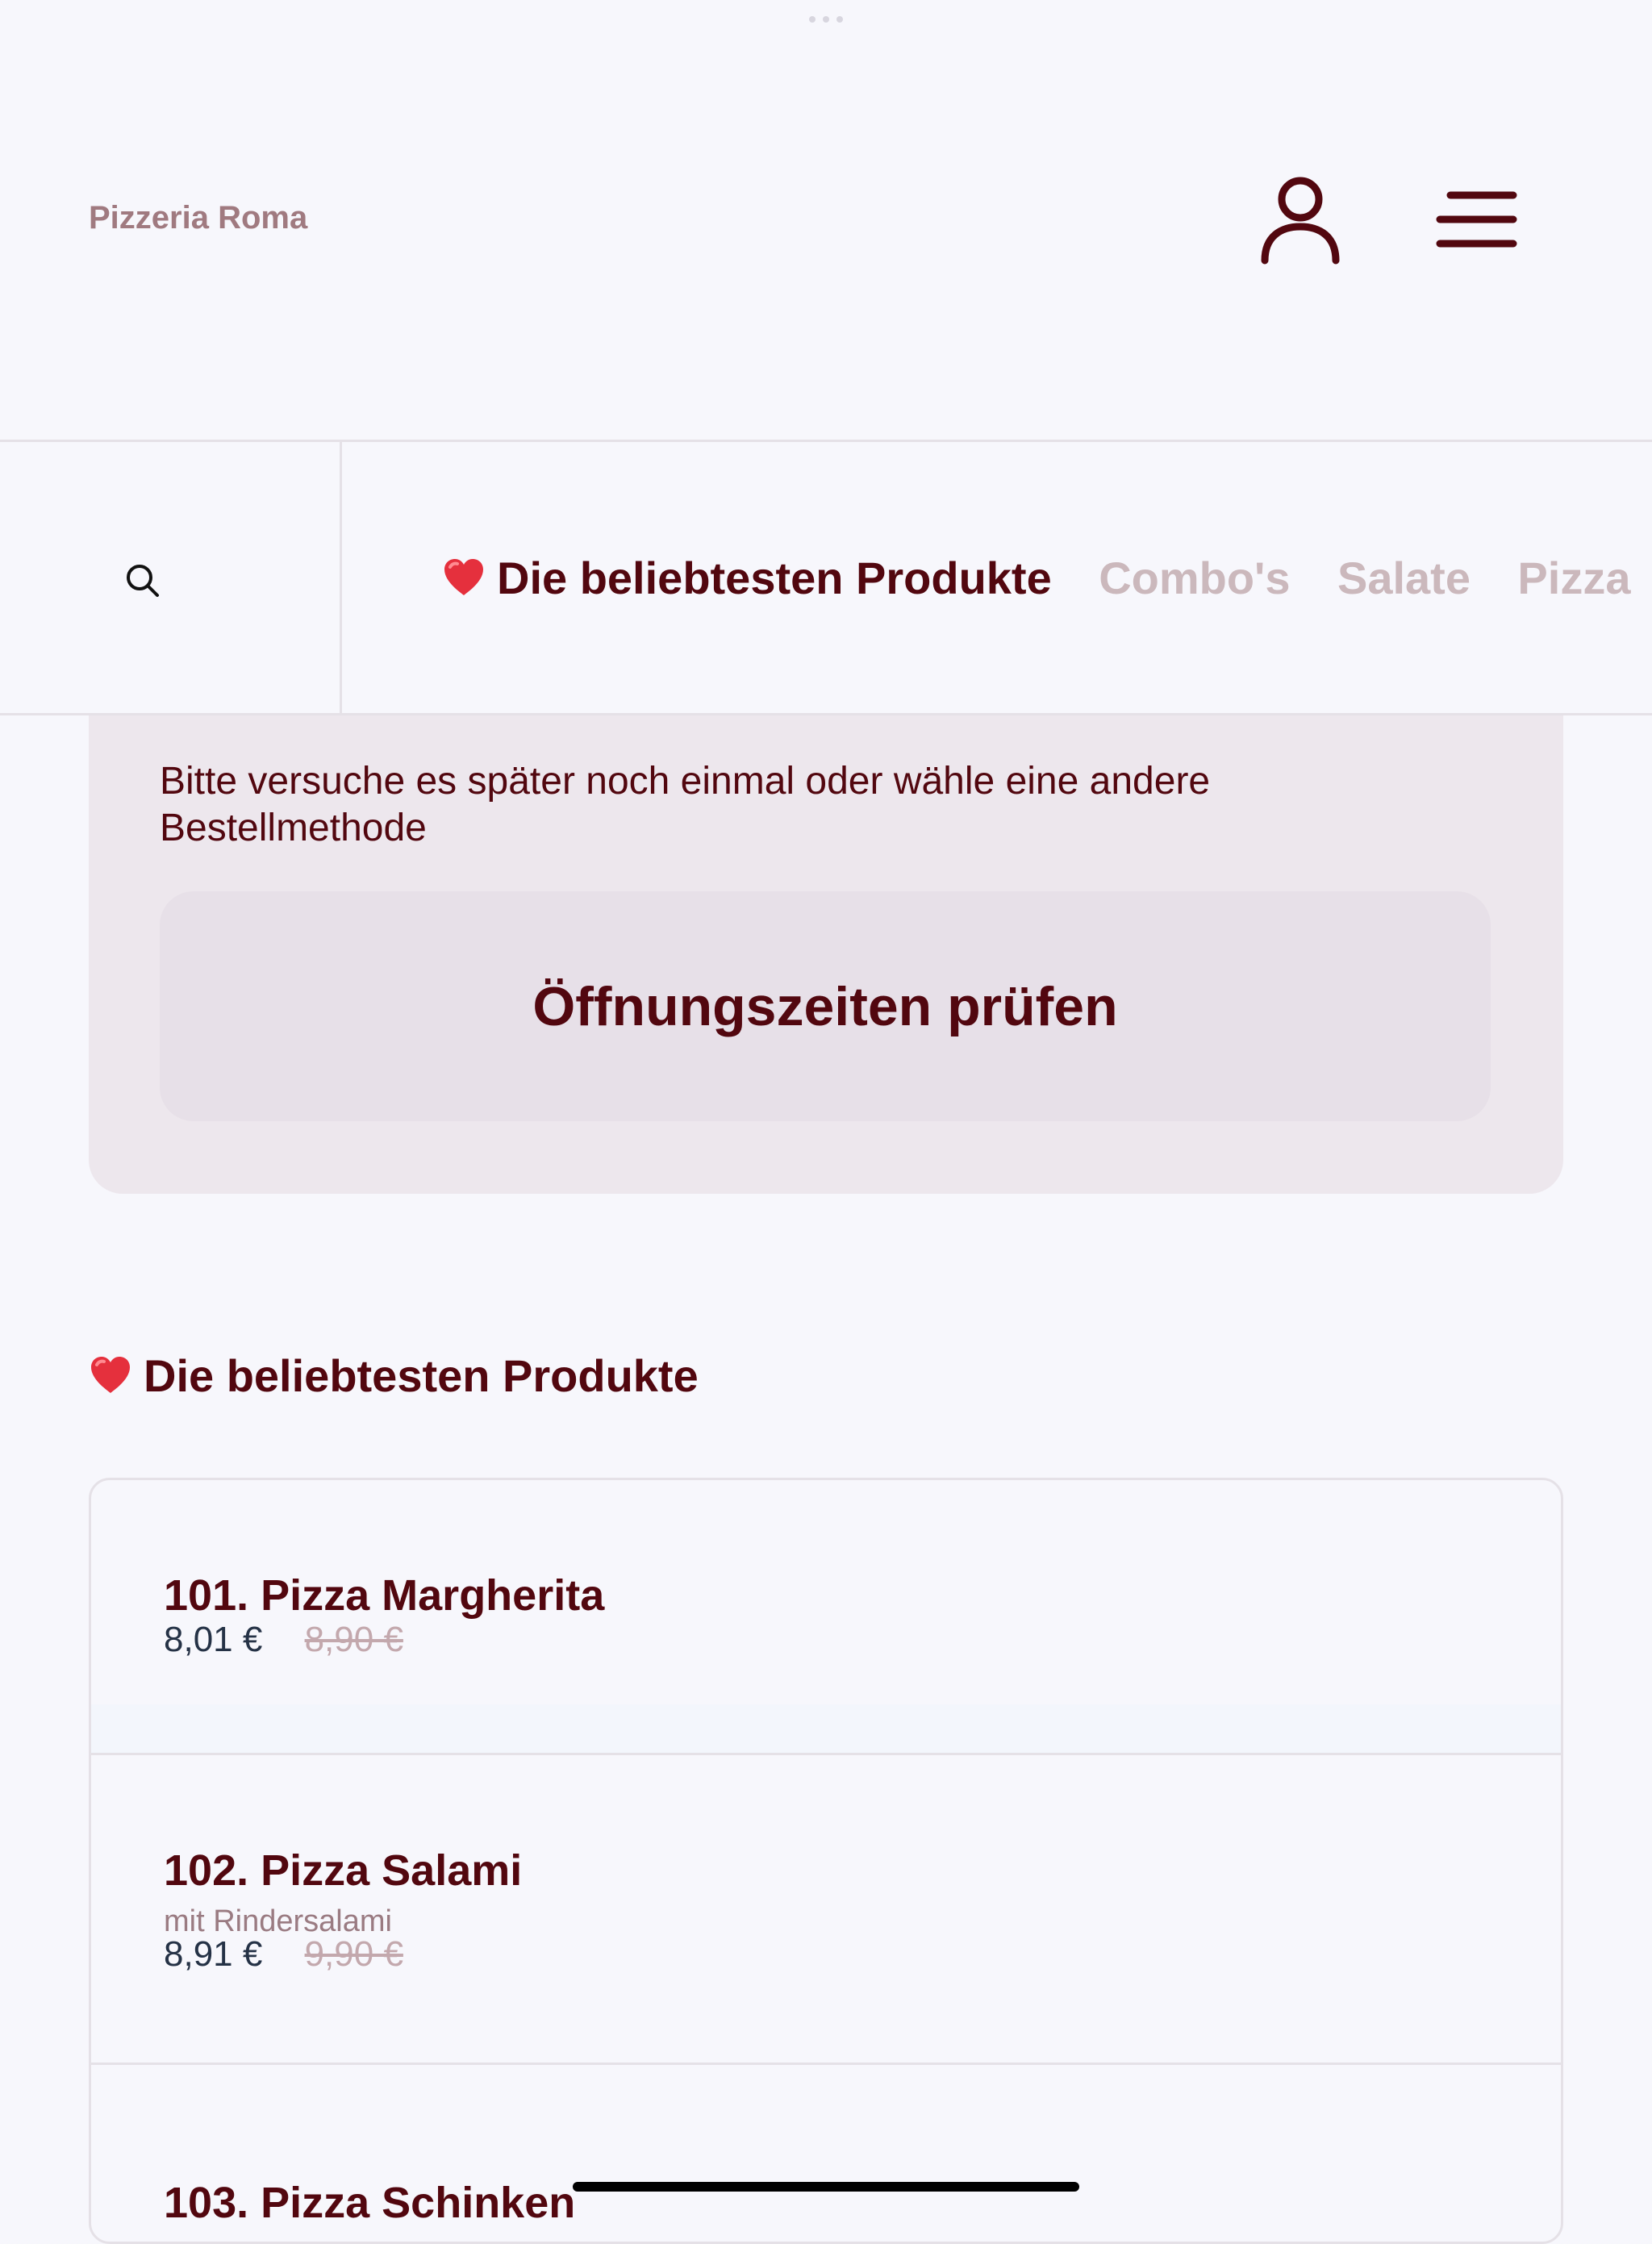  I want to click on old-price: 8,90 €, so click(353, 1639).